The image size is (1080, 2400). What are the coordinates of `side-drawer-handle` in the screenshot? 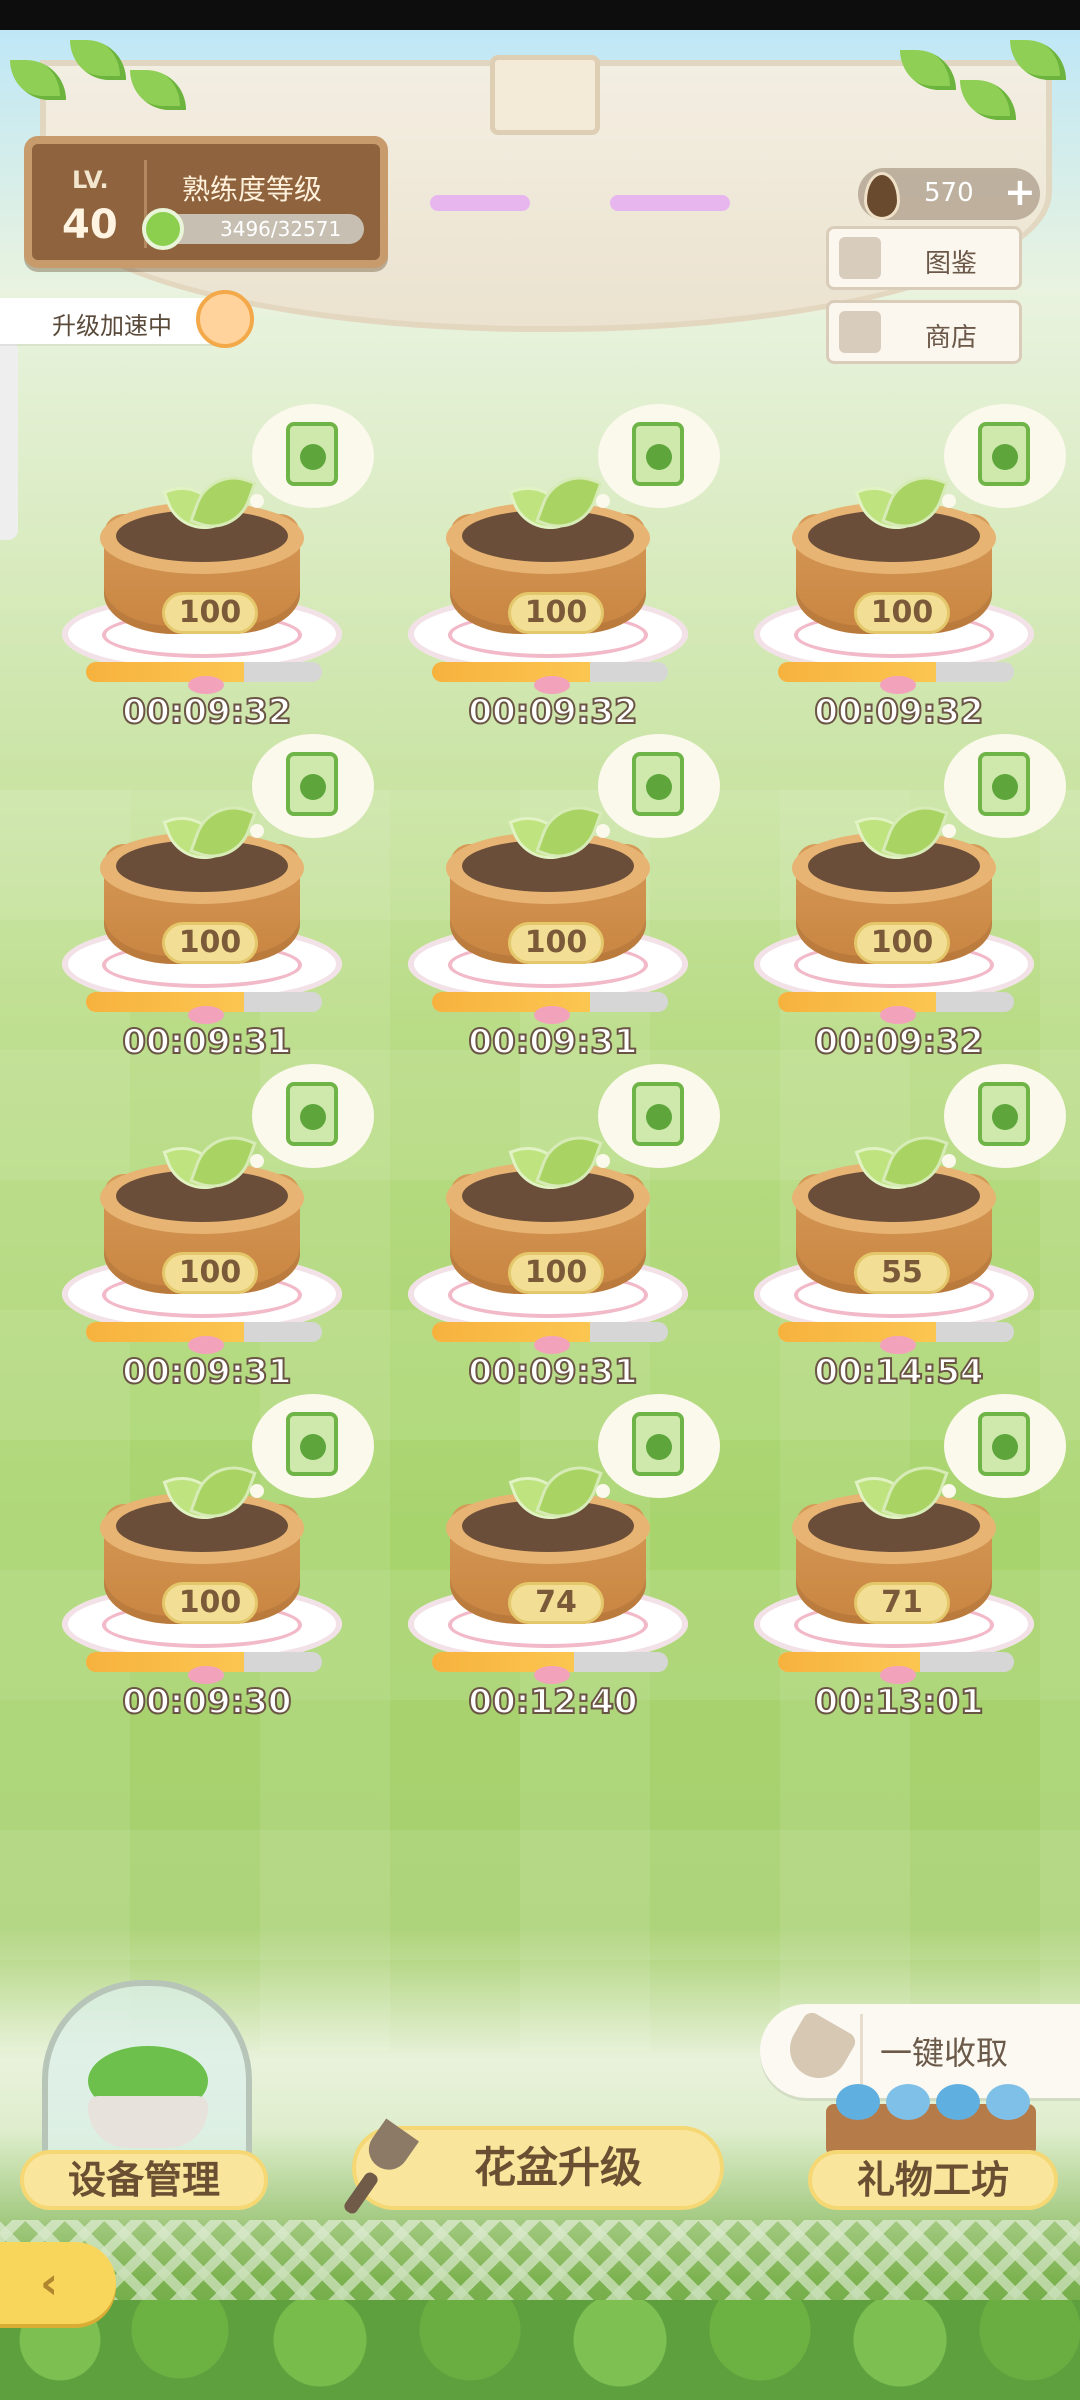 It's located at (9, 440).